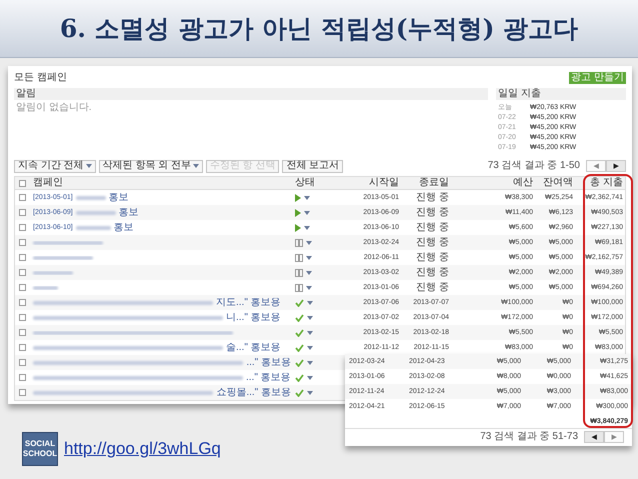  I want to click on page-heading: 모든 캠페인, so click(40, 78).